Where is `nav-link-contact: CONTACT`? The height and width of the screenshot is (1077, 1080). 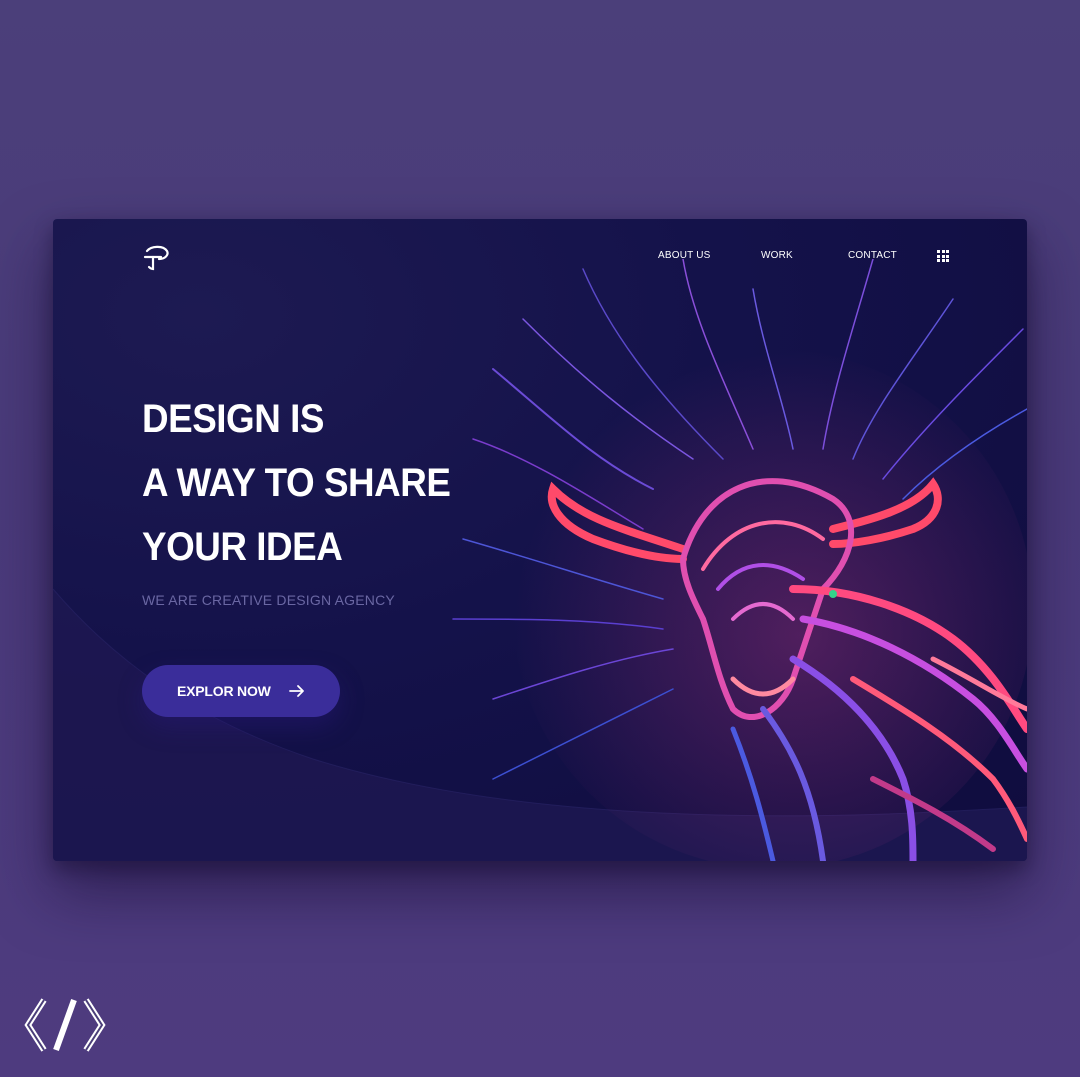
nav-link-contact: CONTACT is located at coordinates (872, 255).